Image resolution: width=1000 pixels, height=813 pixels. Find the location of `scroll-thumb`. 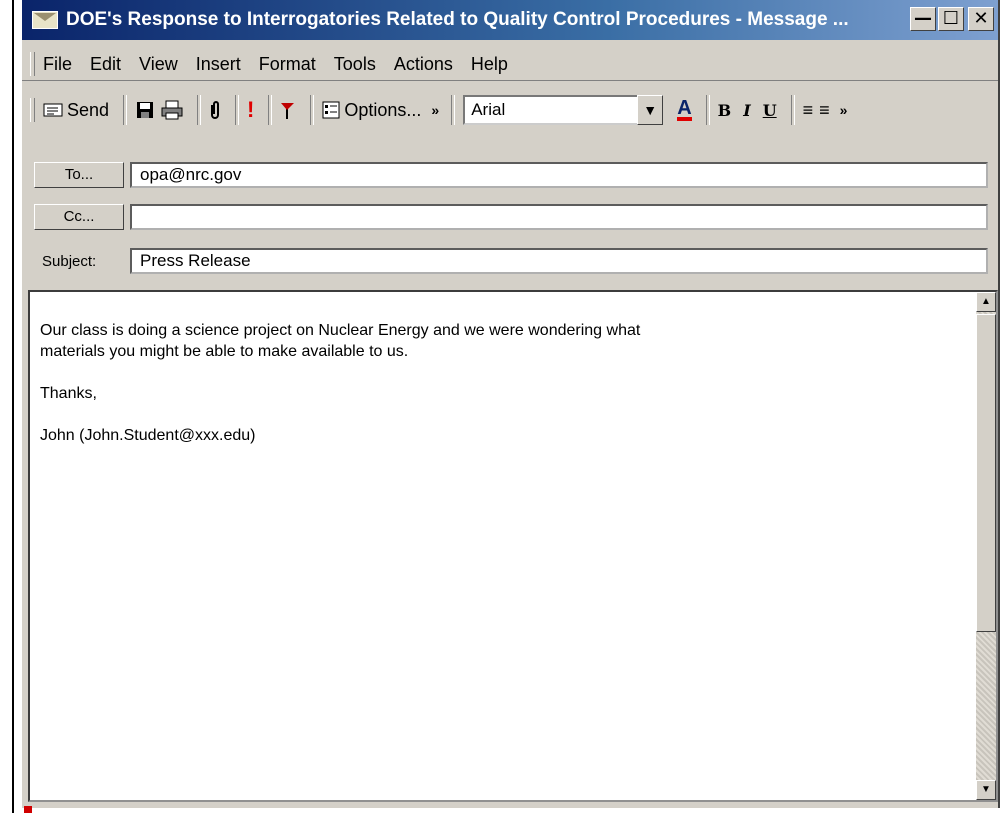

scroll-thumb is located at coordinates (986, 473).